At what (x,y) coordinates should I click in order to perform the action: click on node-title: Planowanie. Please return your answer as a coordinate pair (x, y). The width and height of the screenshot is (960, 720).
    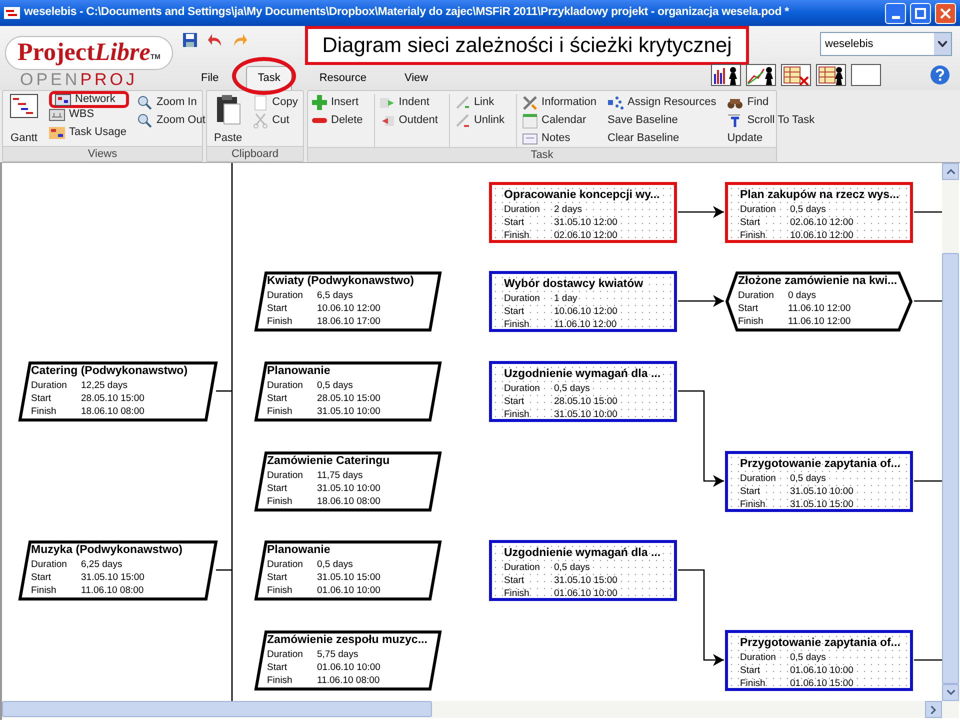
    Looking at the image, I should click on (299, 371).